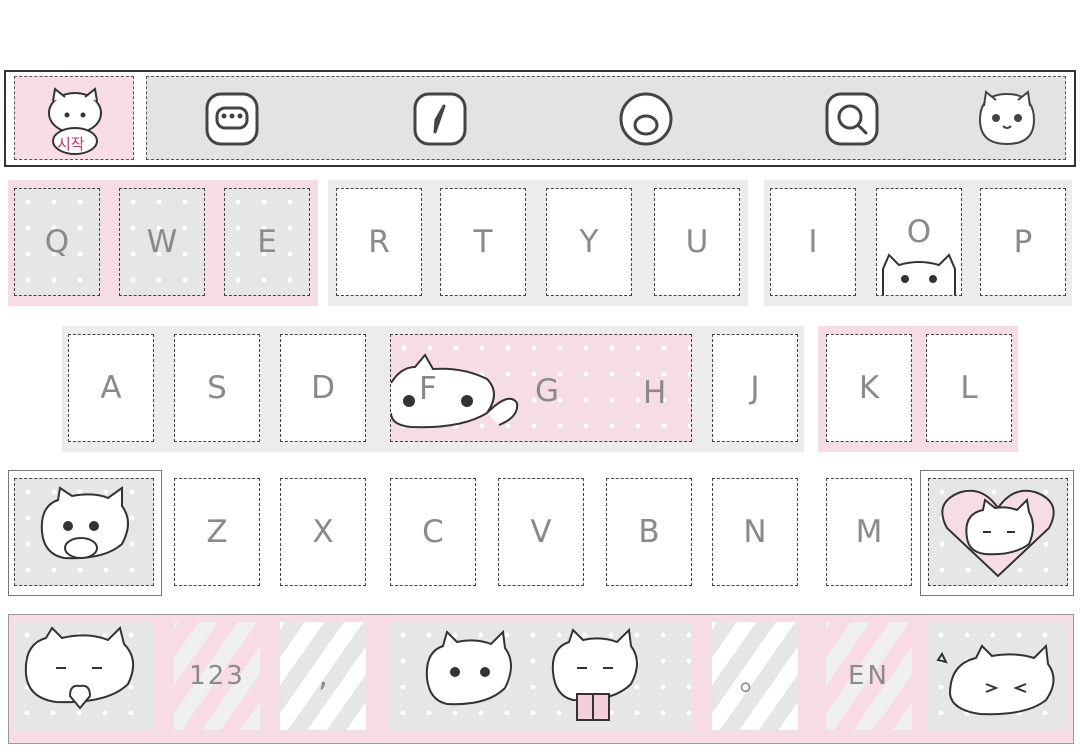 This screenshot has width=1080, height=756. I want to click on key-label: I, so click(813, 242).